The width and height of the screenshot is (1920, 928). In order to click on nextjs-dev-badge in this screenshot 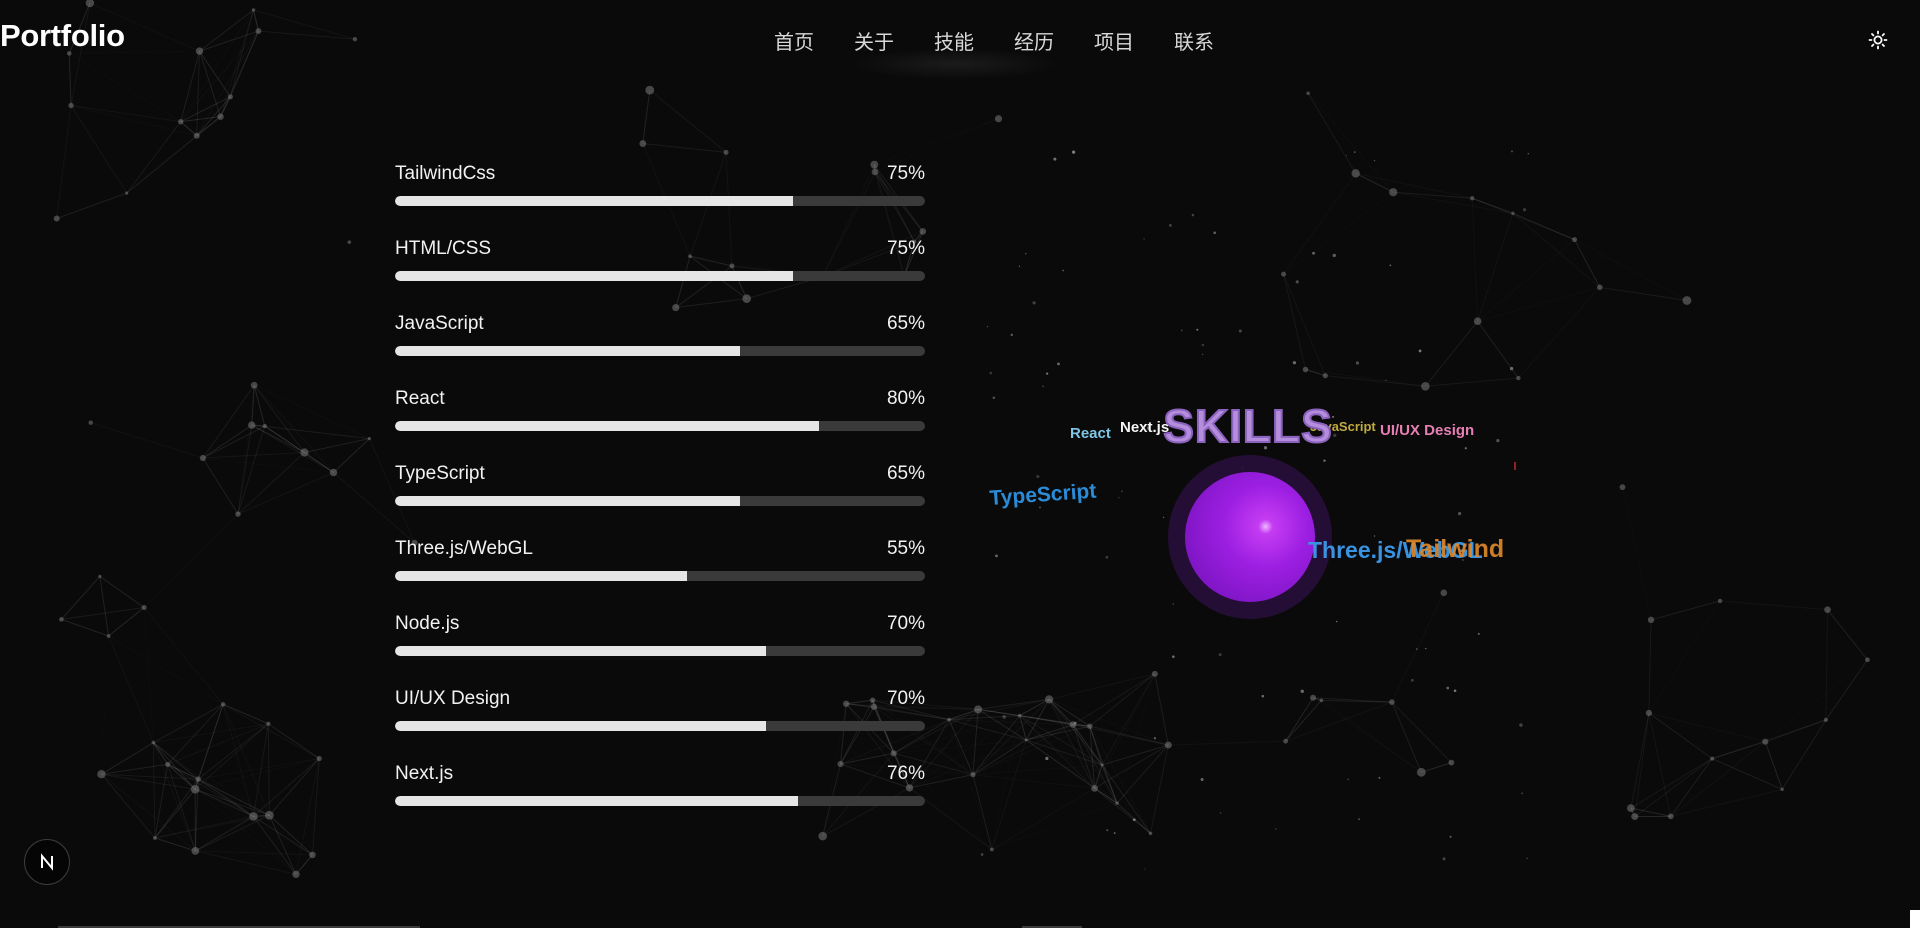, I will do `click(47, 862)`.